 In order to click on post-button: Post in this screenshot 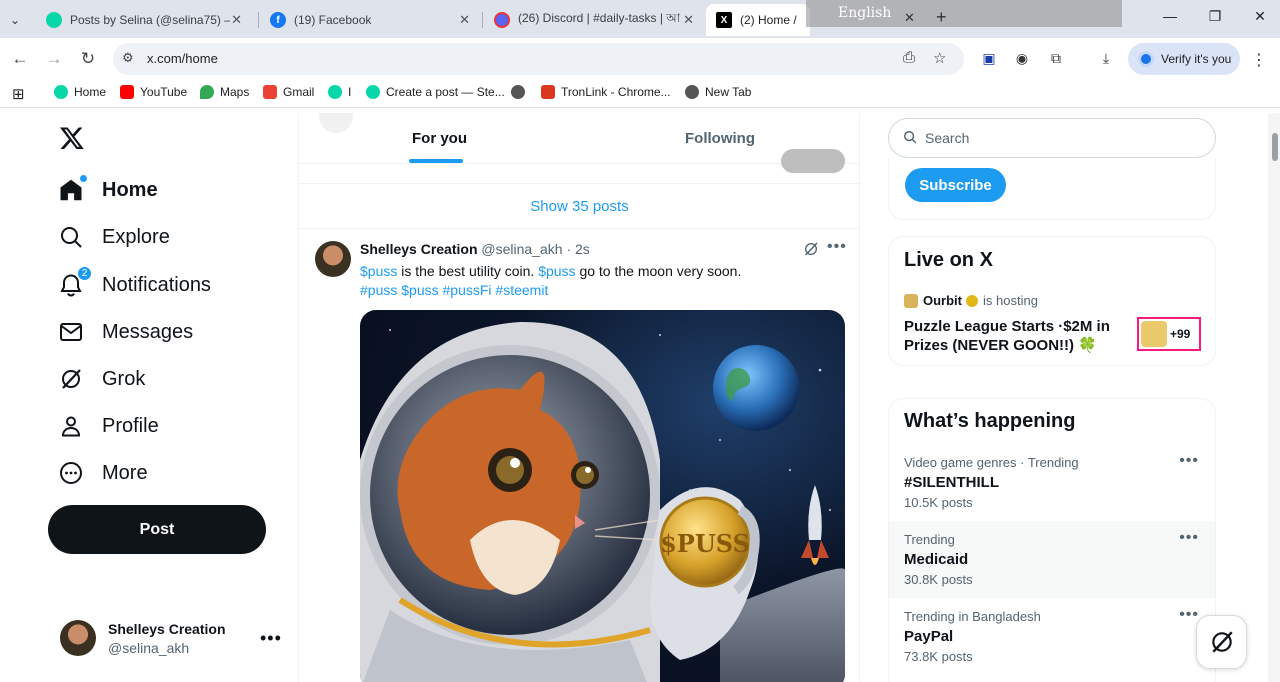, I will do `click(157, 529)`.